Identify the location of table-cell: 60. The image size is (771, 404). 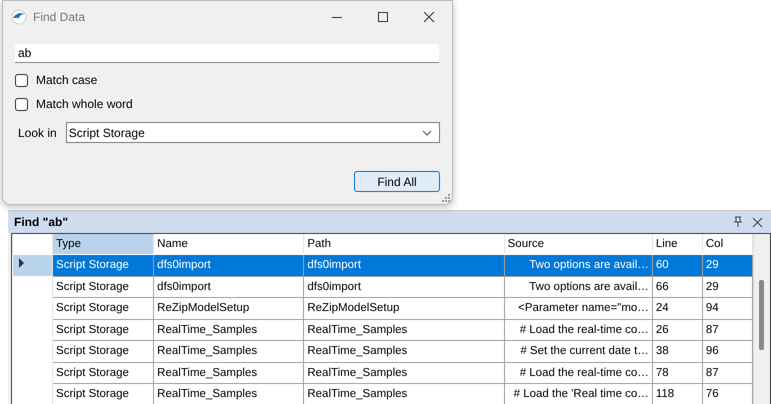
(677, 265).